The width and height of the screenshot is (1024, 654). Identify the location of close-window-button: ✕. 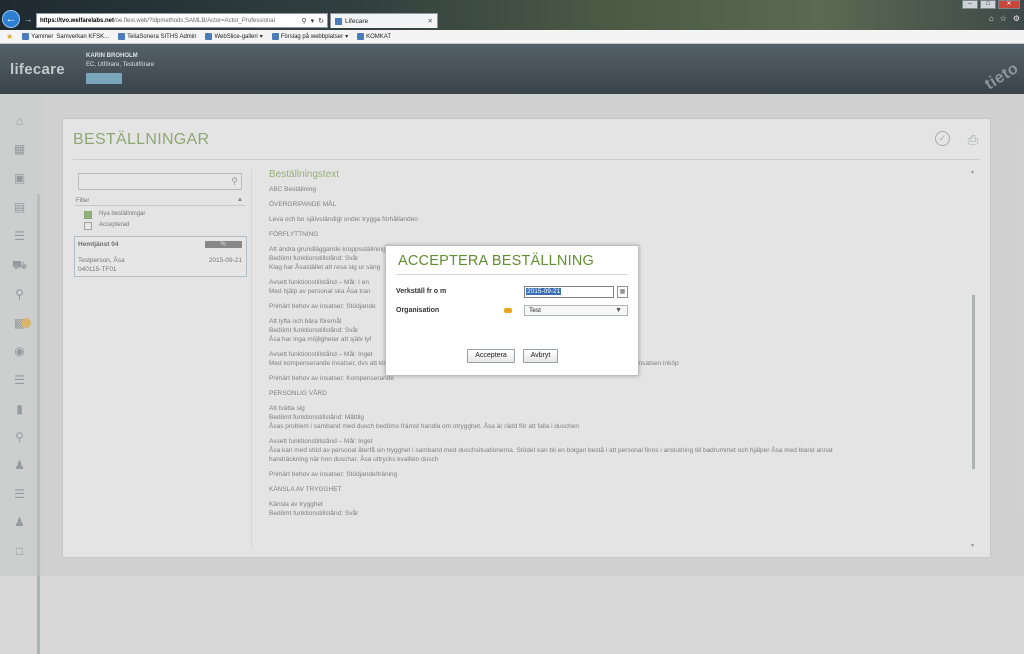
(1009, 4).